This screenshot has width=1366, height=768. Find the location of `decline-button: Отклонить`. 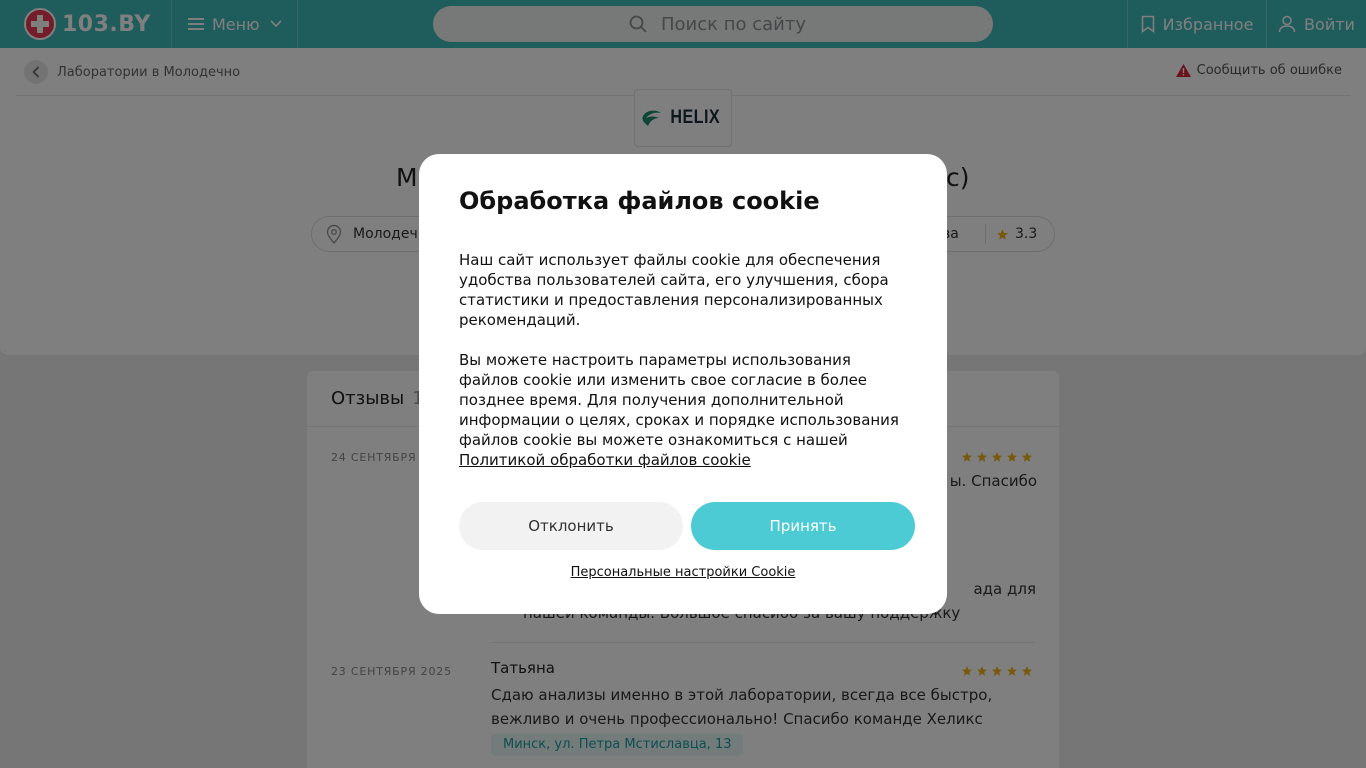

decline-button: Отклонить is located at coordinates (571, 526).